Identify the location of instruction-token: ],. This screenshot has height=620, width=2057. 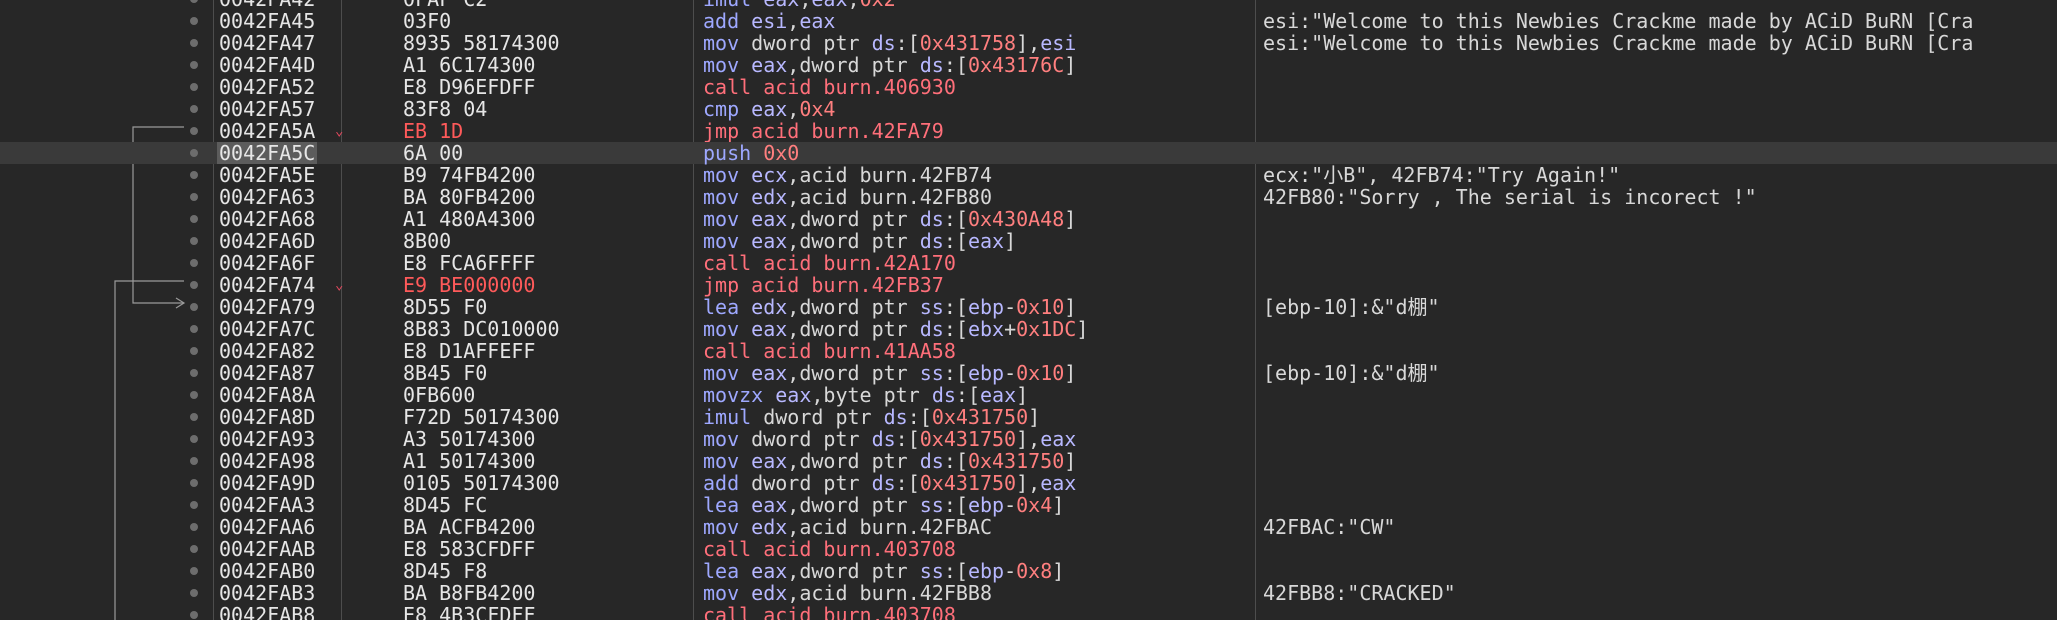
(1028, 439).